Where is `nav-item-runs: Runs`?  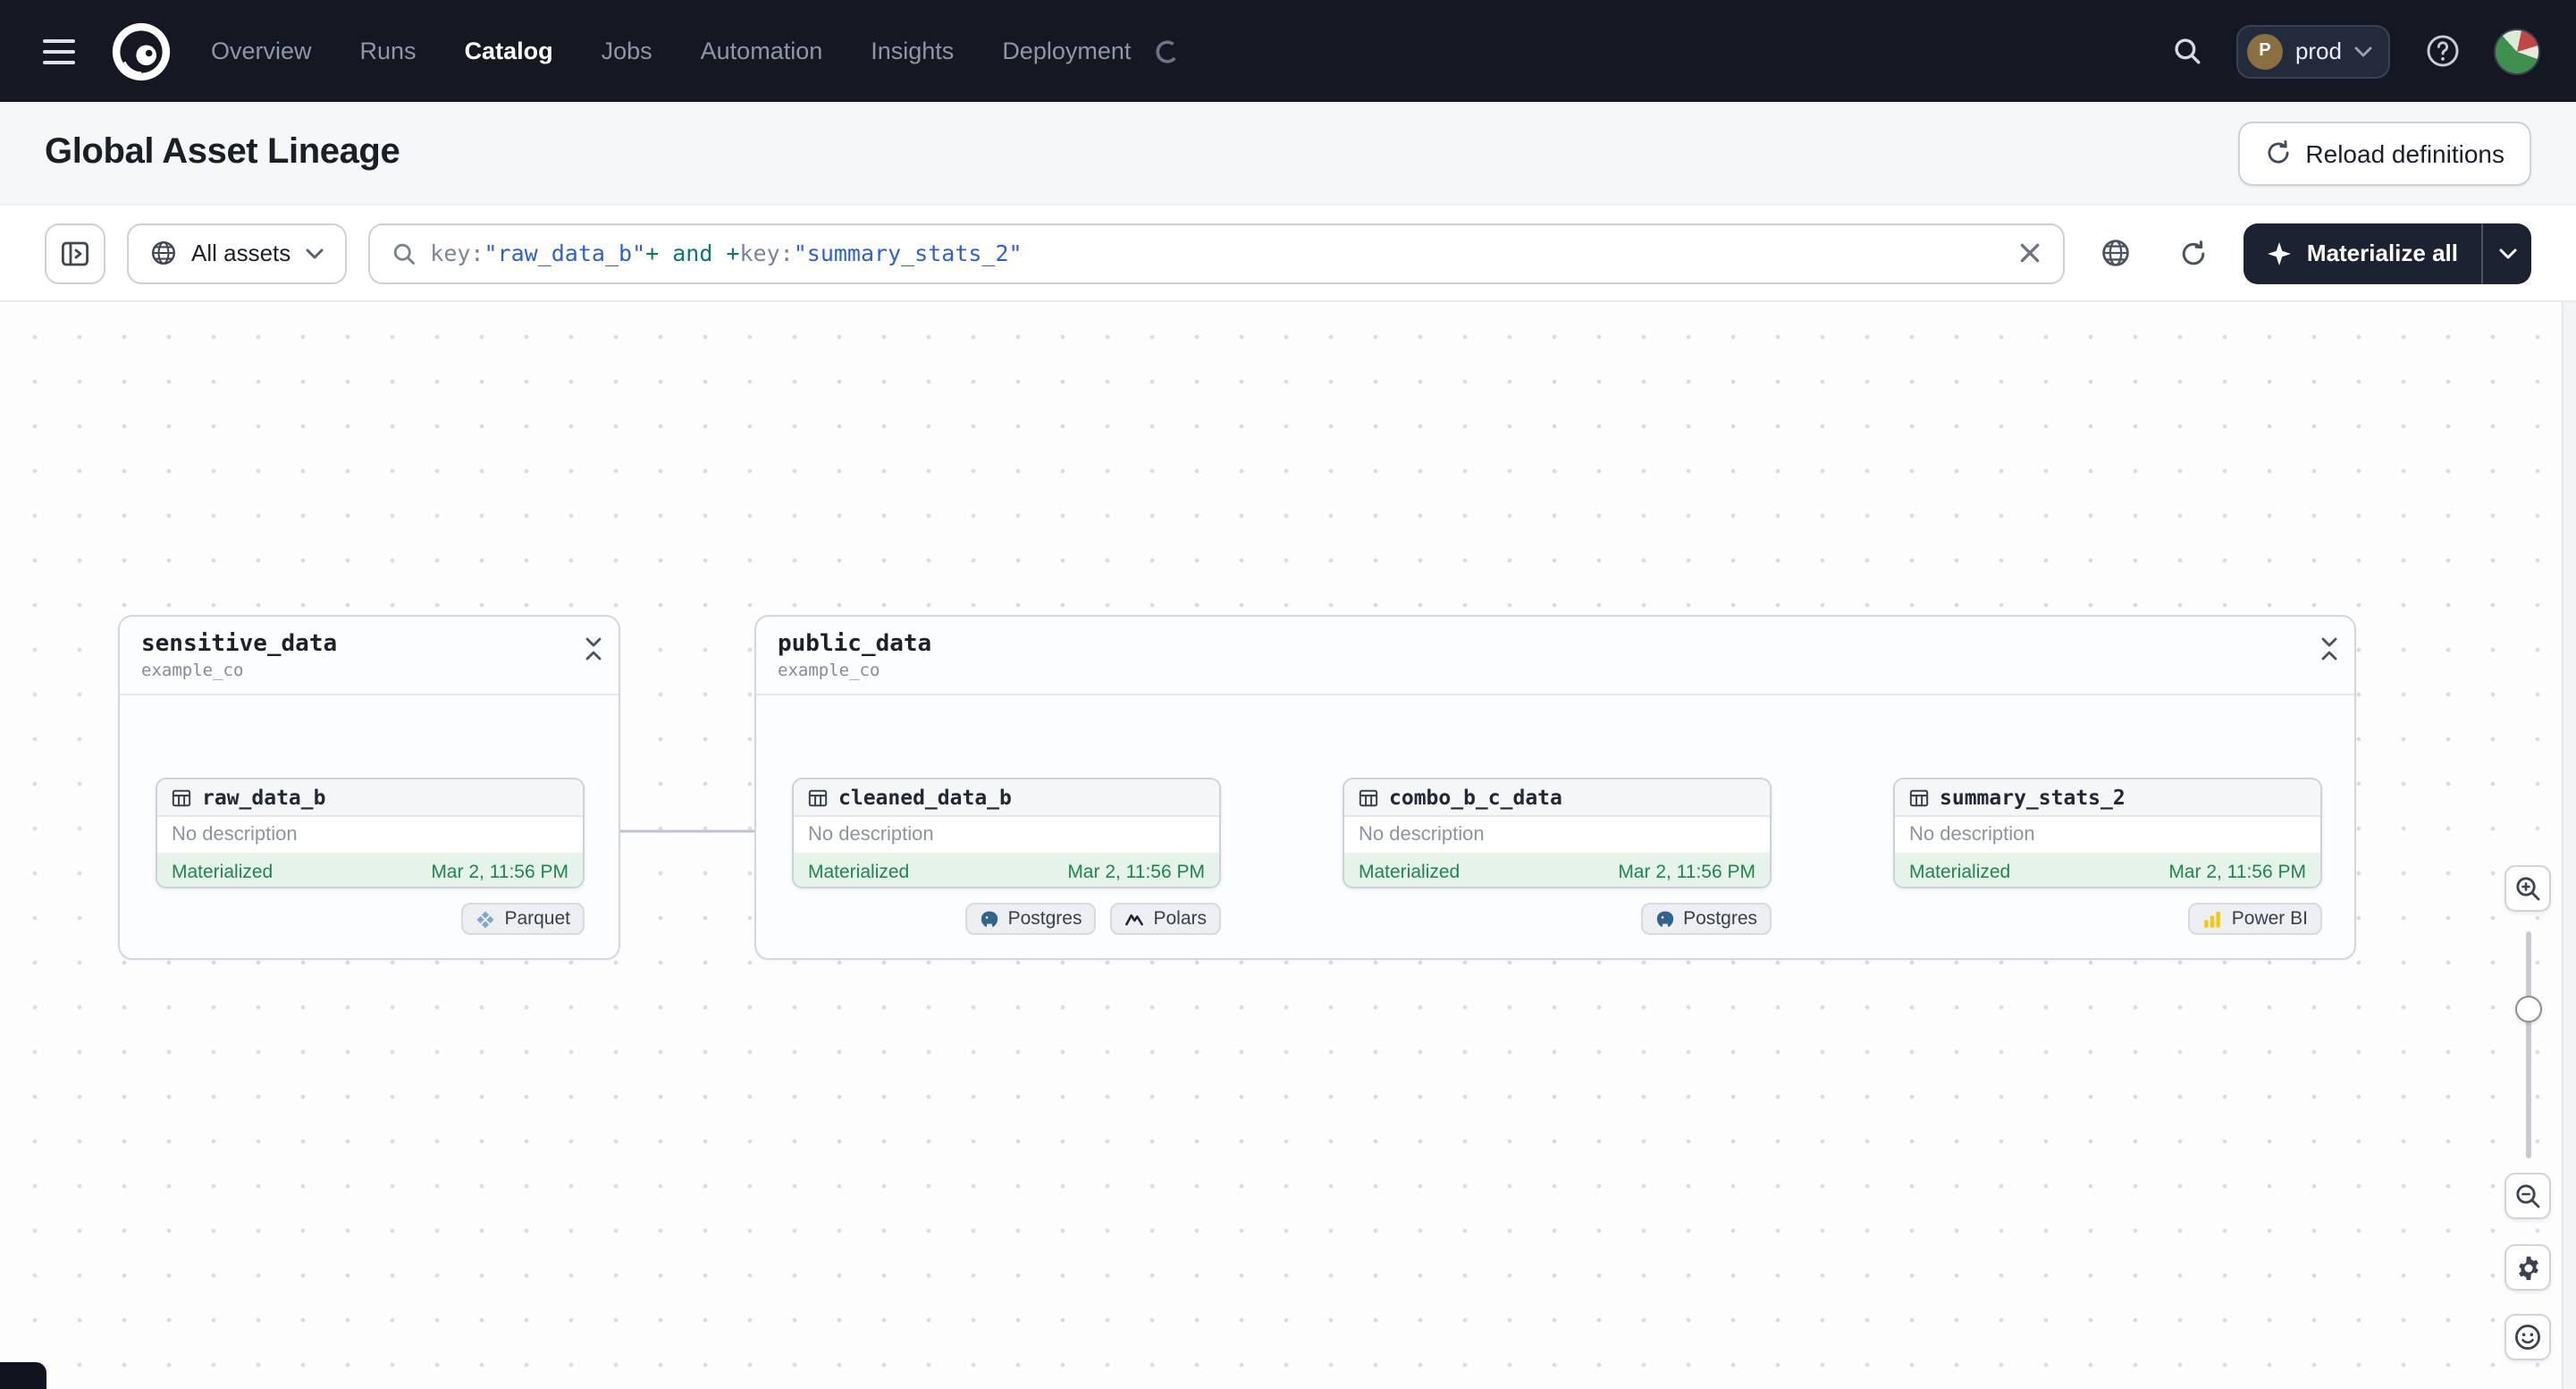 nav-item-runs: Runs is located at coordinates (389, 51).